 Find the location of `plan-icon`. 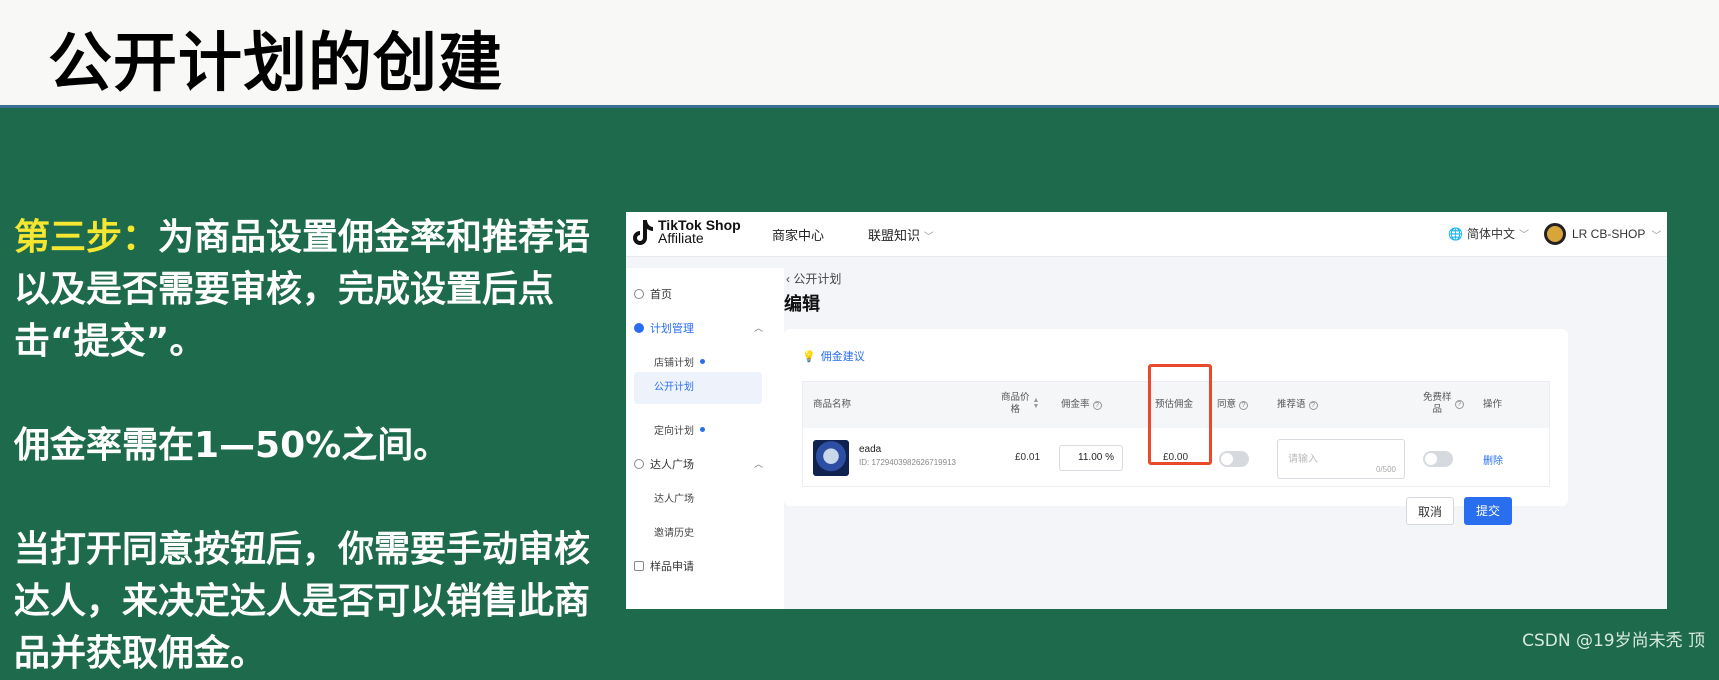

plan-icon is located at coordinates (639, 328).